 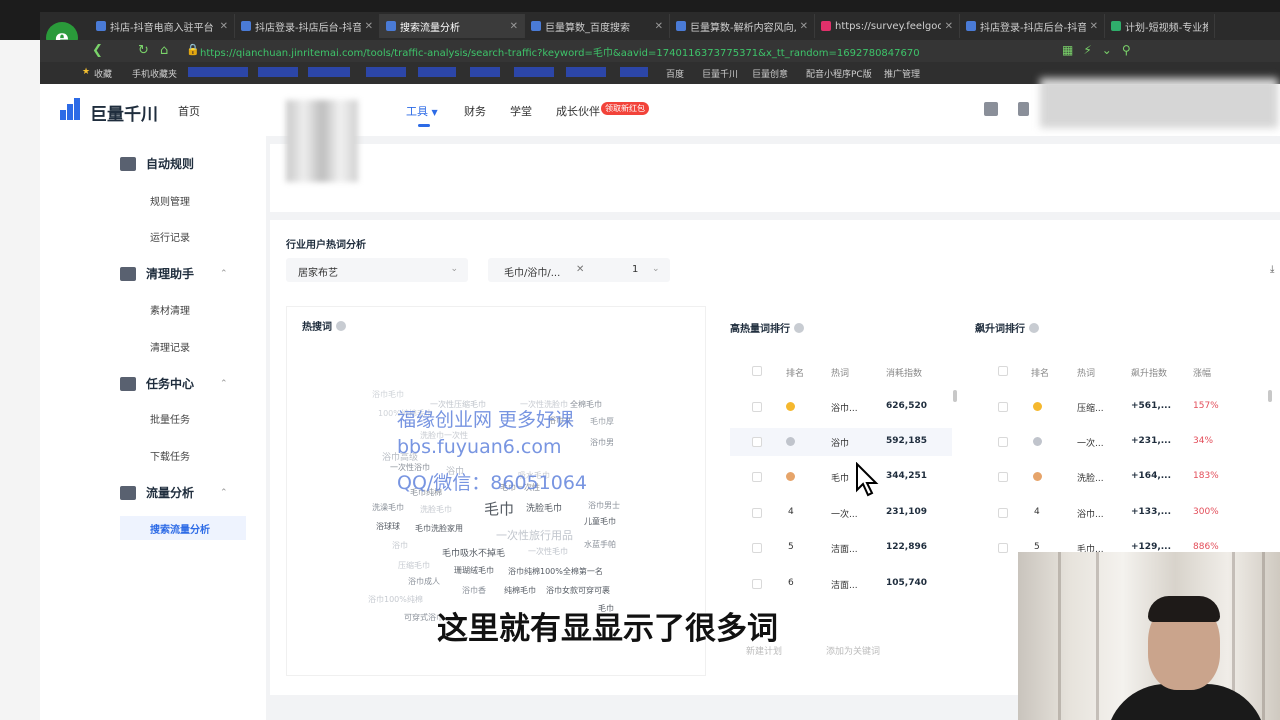 What do you see at coordinates (388, 526) in the screenshot?
I see `hot-word: 浴球球` at bounding box center [388, 526].